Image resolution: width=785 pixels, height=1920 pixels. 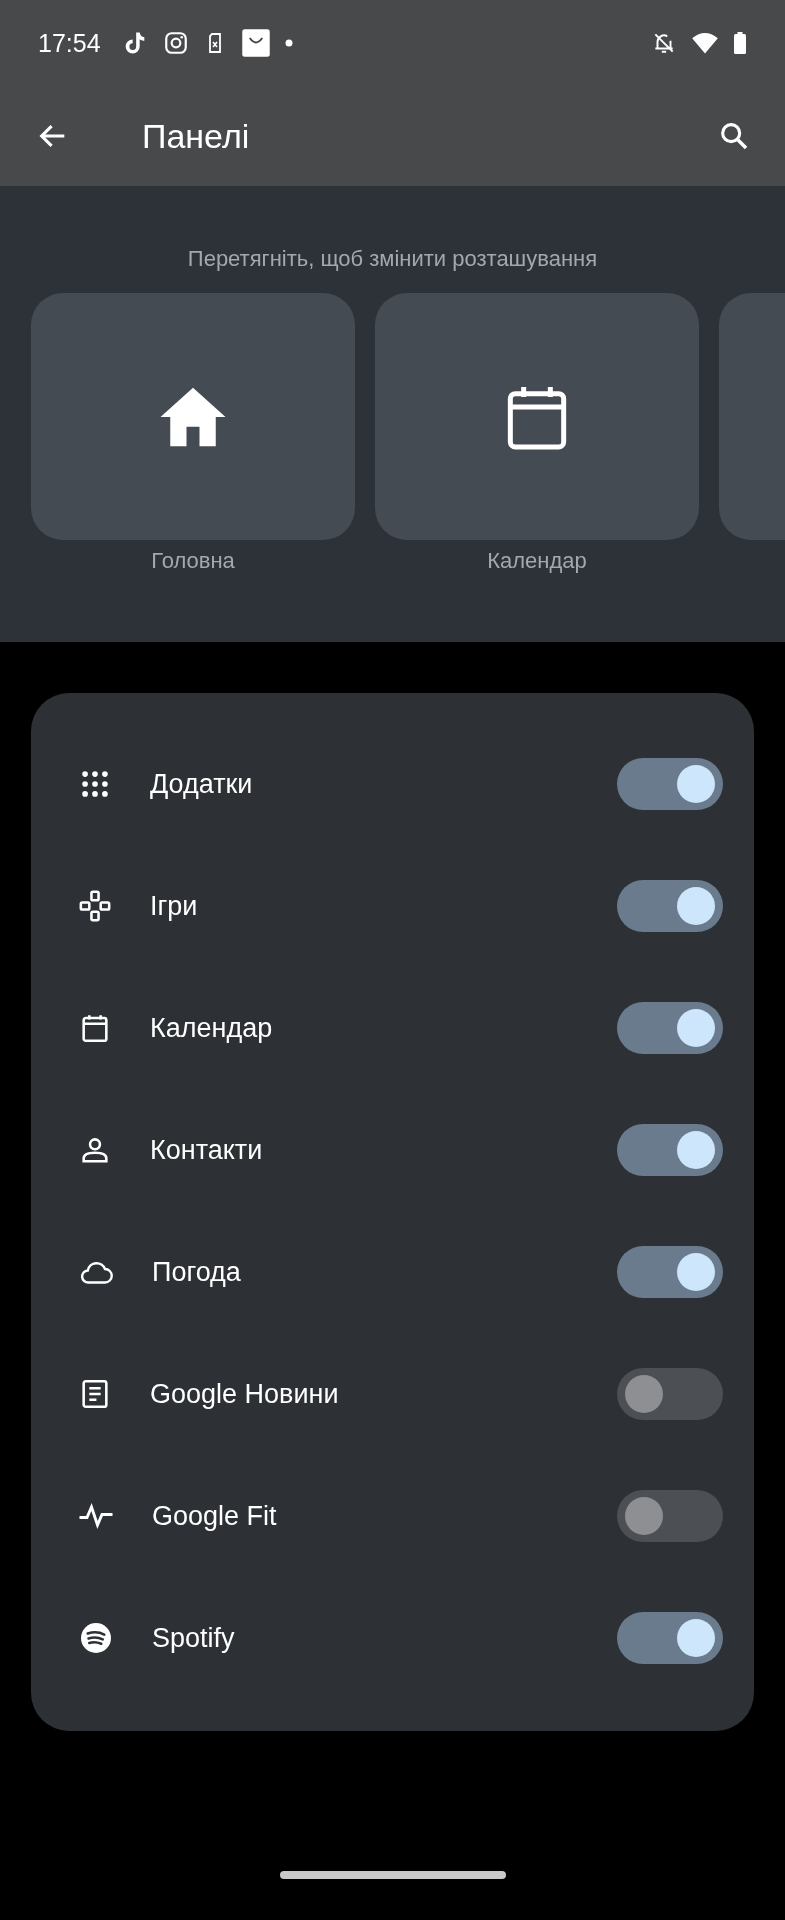 I want to click on status-time: 17:54, so click(x=69, y=43).